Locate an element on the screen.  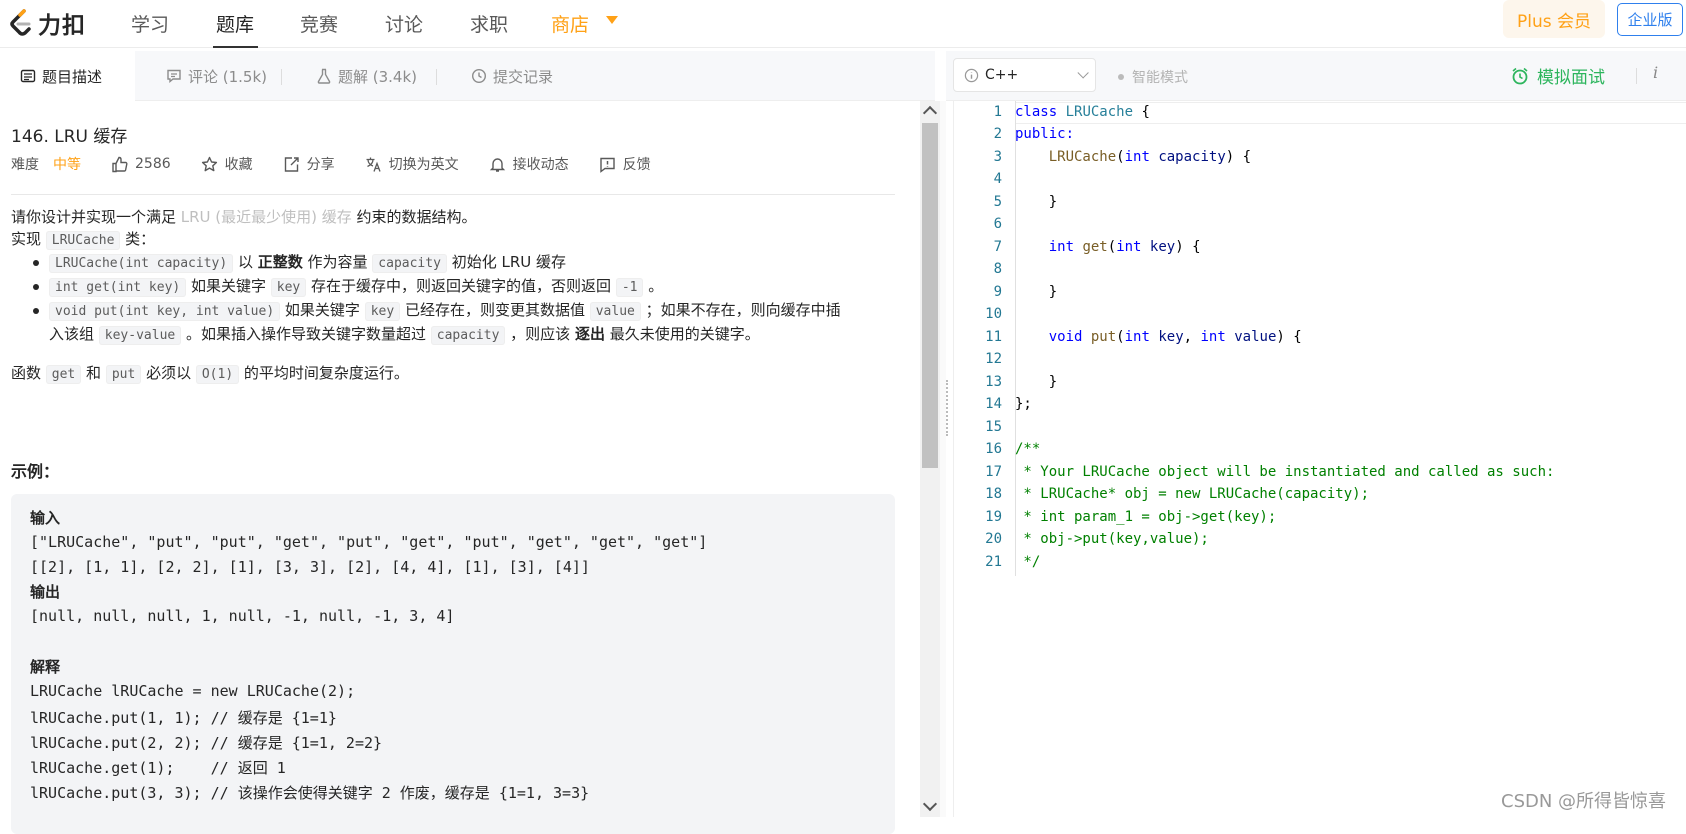
switch-language-button: 切换为英文 is located at coordinates (412, 164).